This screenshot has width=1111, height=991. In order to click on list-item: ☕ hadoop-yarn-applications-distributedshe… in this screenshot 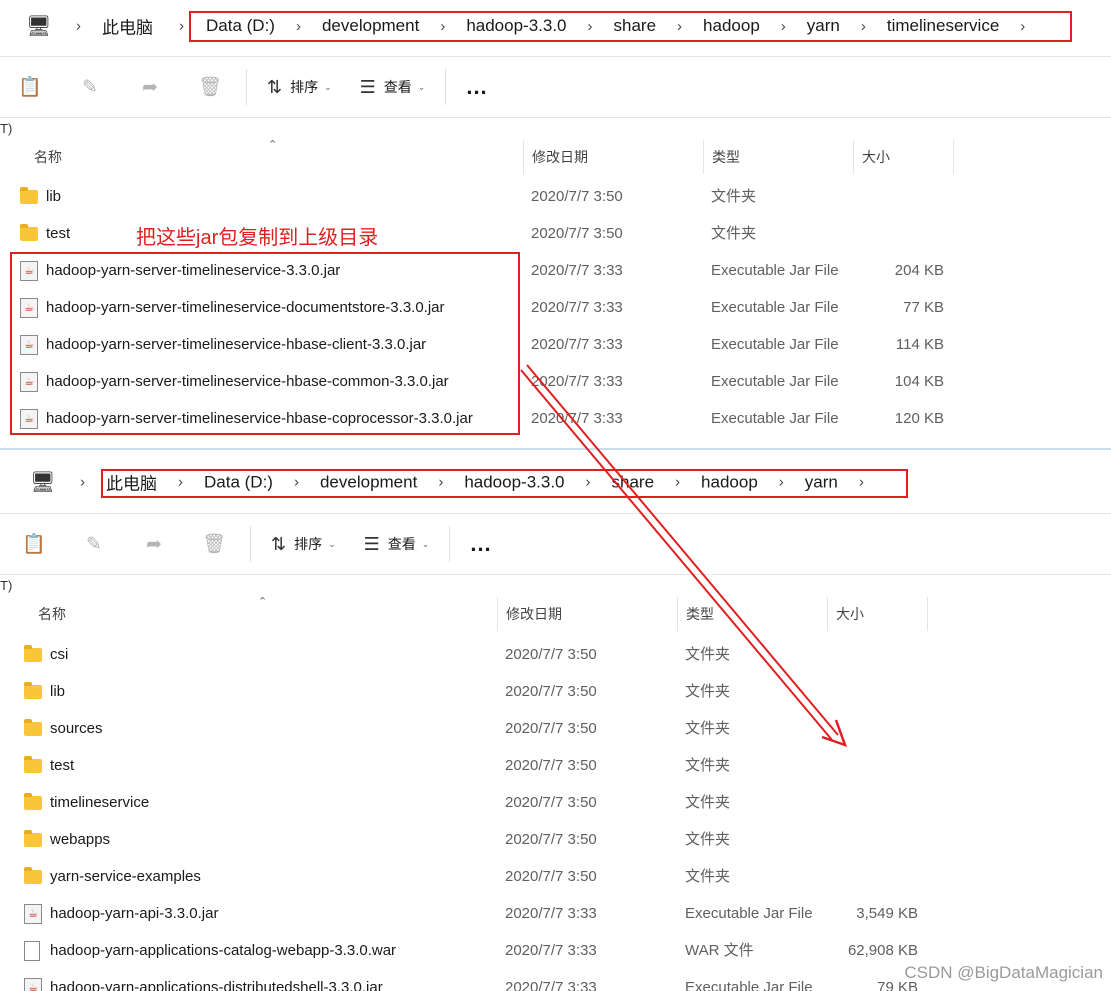, I will do `click(500, 980)`.